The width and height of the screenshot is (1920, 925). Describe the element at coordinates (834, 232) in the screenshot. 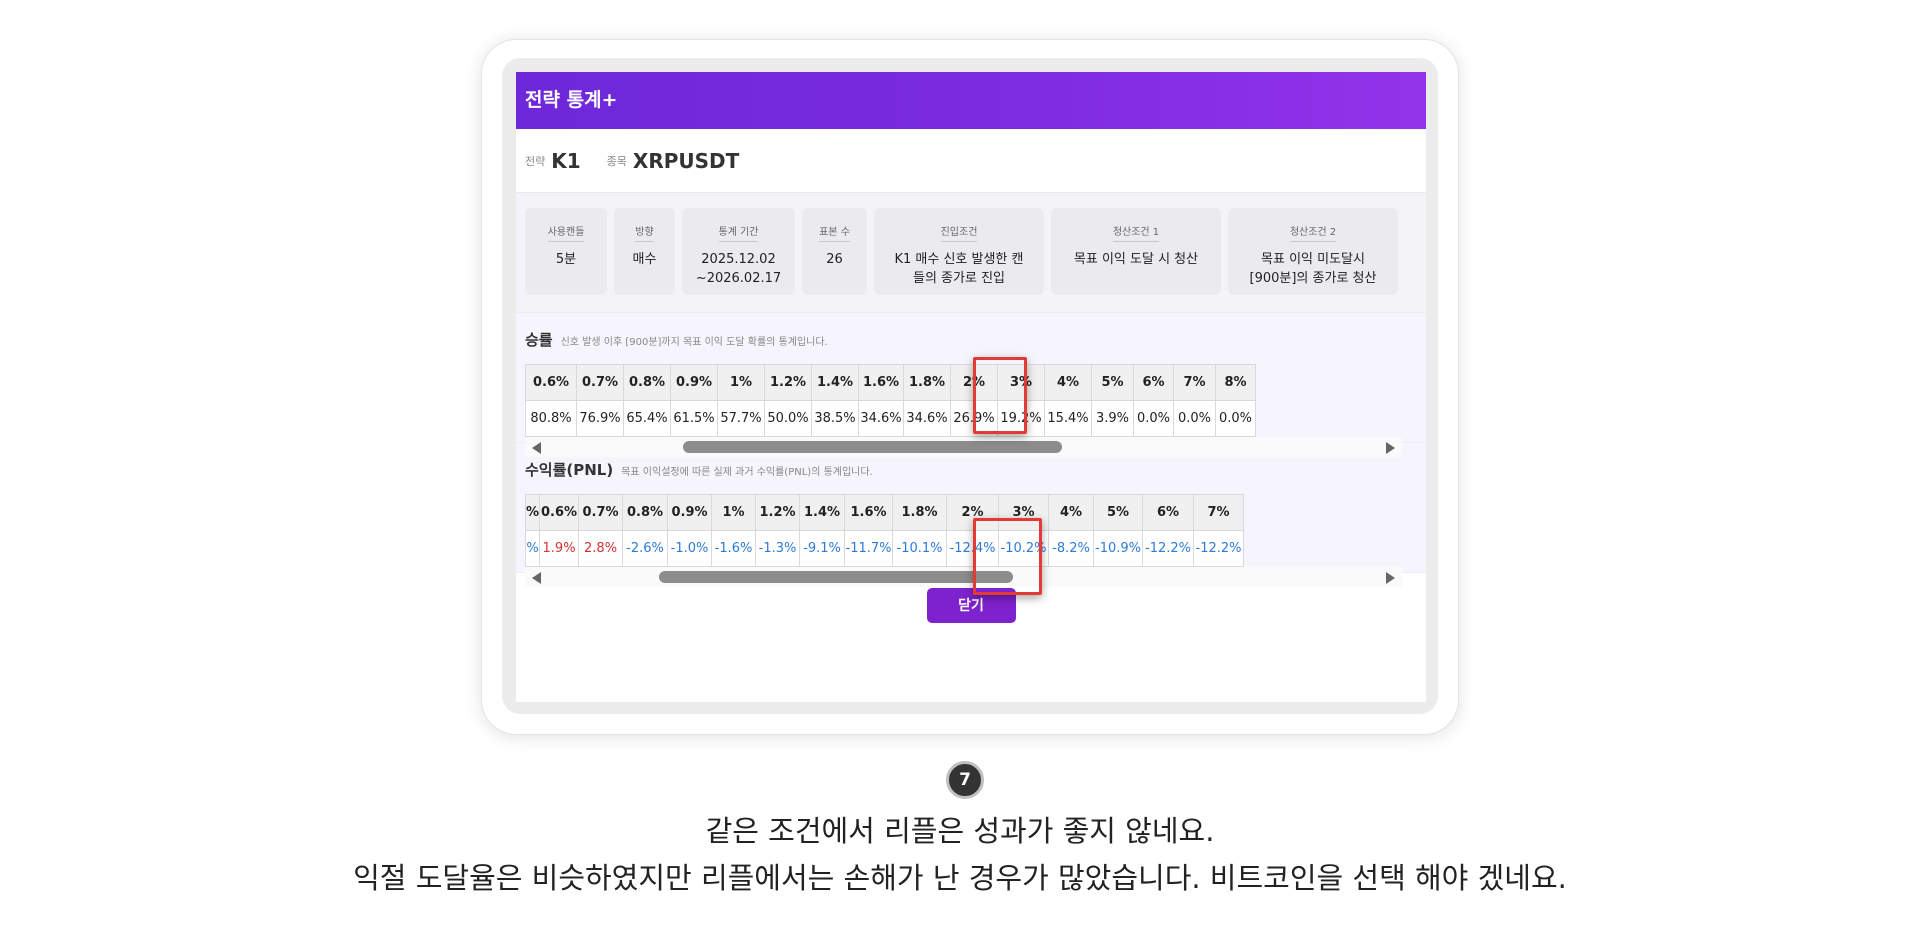

I see `card-label: 표본 수` at that location.